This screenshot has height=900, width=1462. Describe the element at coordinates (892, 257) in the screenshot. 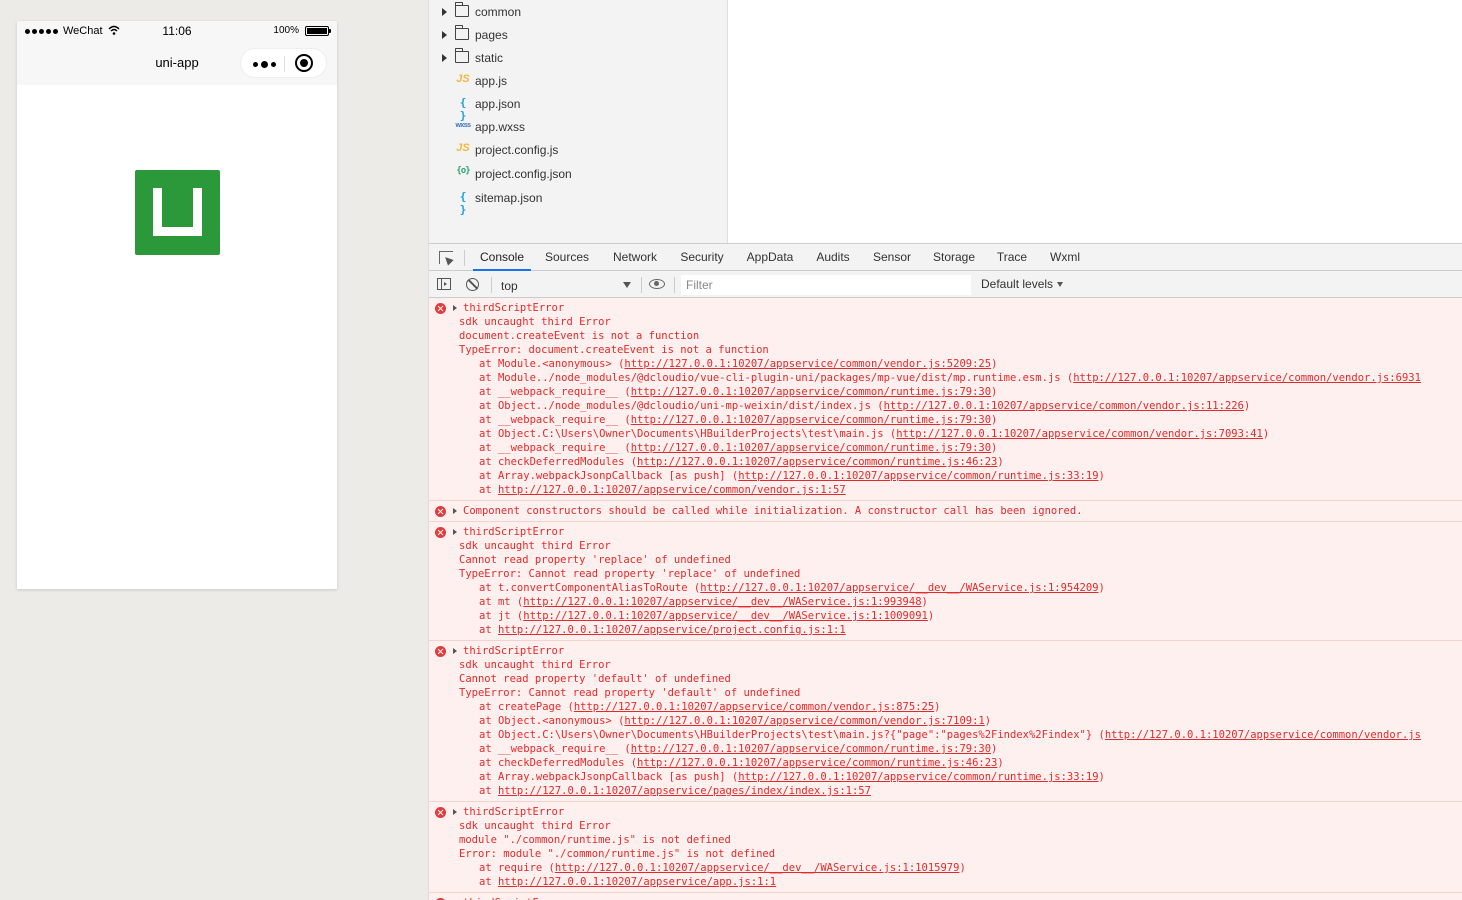

I see `tab-sensor: Sensor` at that location.